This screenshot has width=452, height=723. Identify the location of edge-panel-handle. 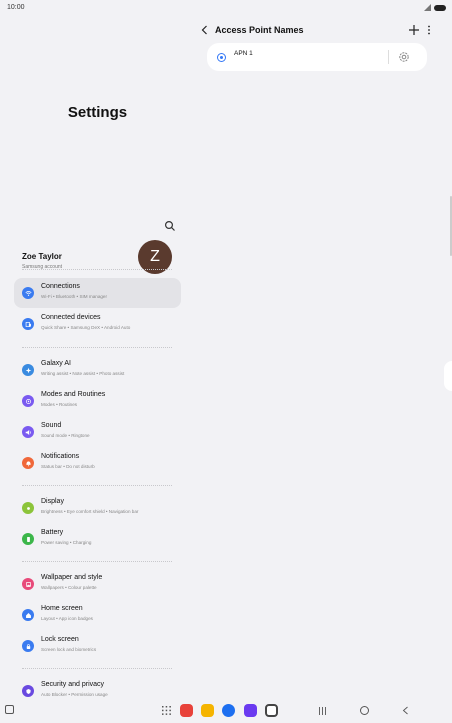
(448, 376).